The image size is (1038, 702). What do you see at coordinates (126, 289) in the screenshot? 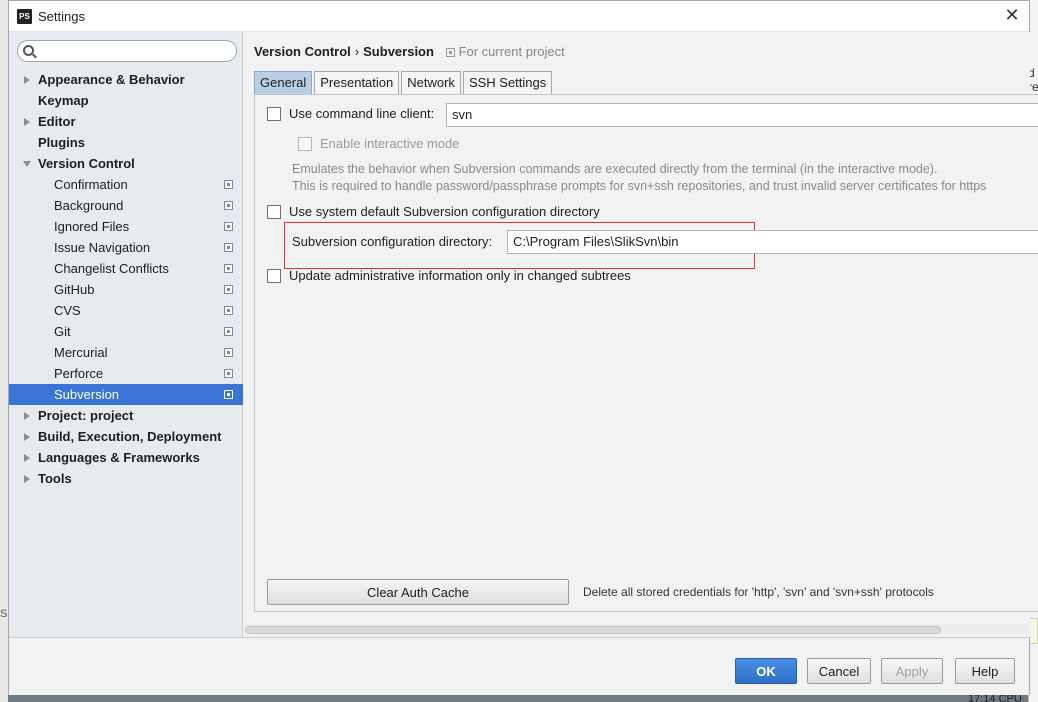
I see `tree-item-github: GitHub` at bounding box center [126, 289].